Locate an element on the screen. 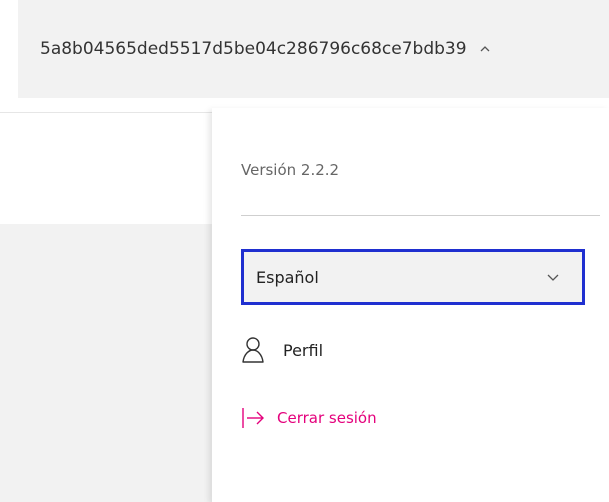 The height and width of the screenshot is (502, 609). chevron-down-icon is located at coordinates (553, 277).